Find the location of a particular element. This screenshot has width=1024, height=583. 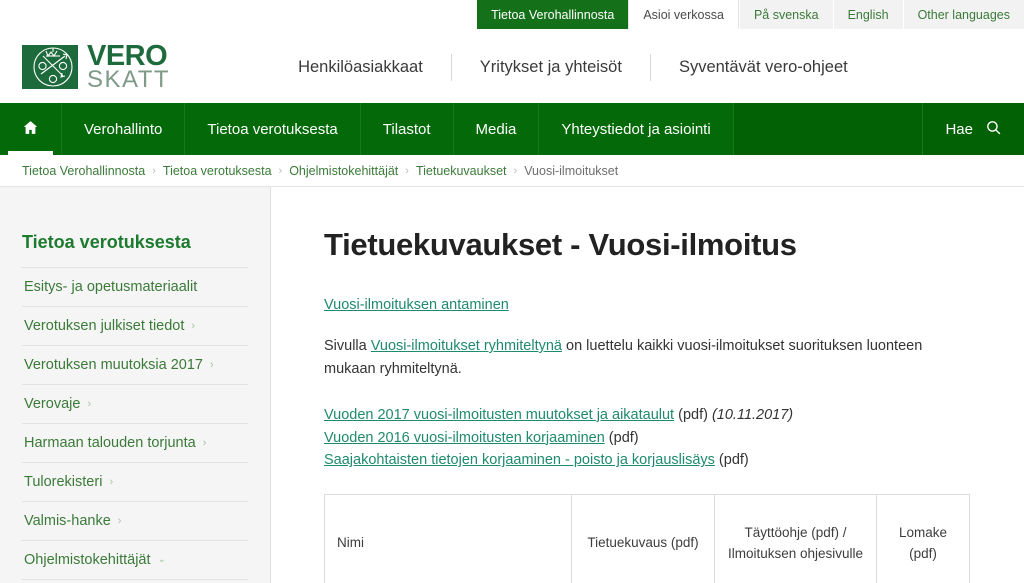

breadcrumb-item-tietoa-verotuksesta: Tietoa verotuksesta is located at coordinates (217, 171).